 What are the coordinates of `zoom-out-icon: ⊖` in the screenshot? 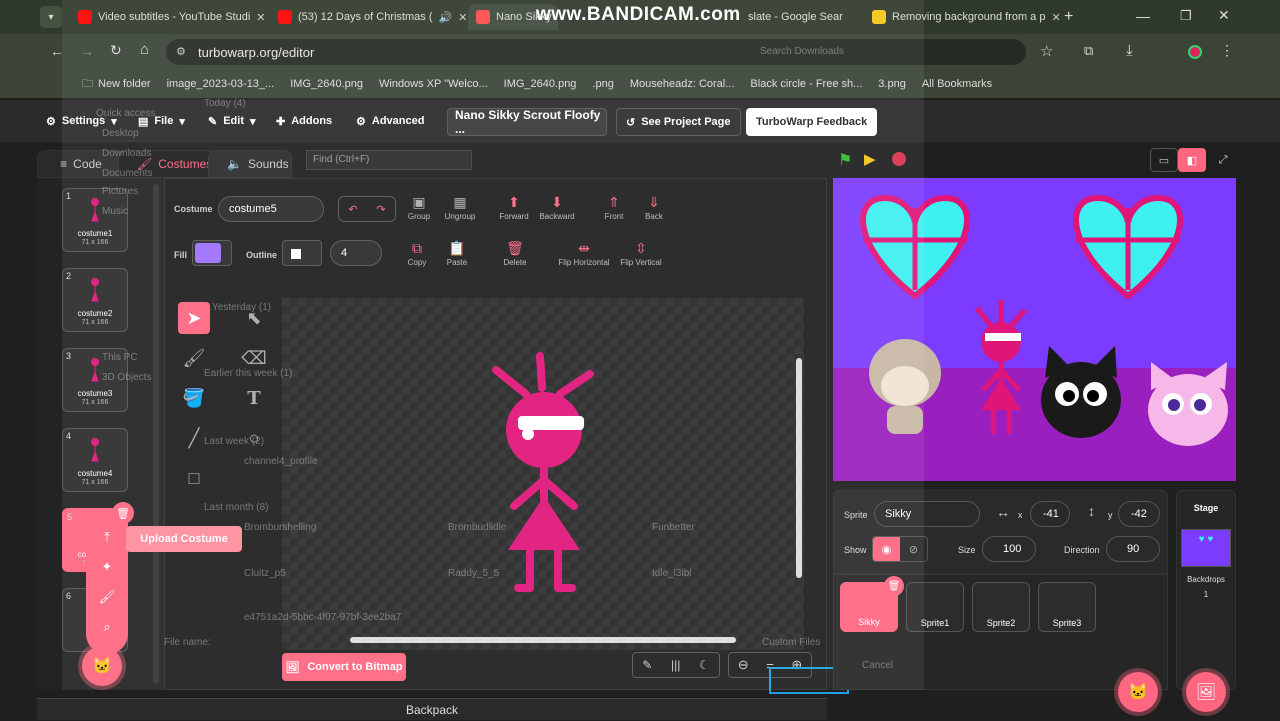 It's located at (743, 665).